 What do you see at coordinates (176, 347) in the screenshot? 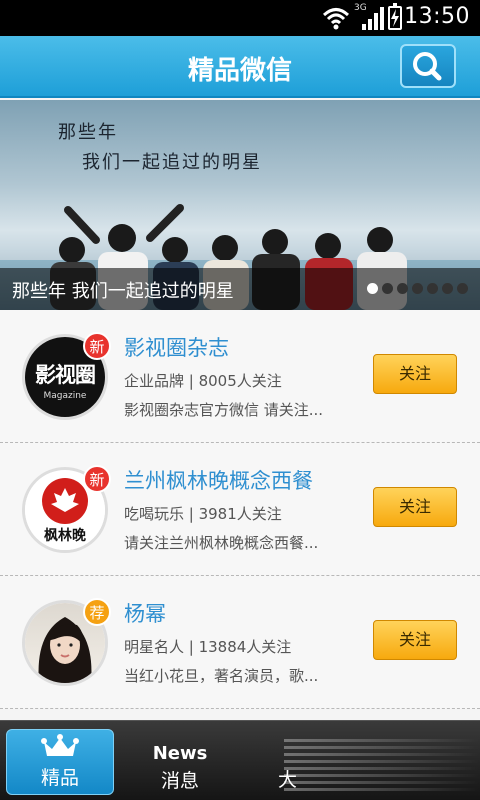
I see `account-name: 影视圈杂志` at bounding box center [176, 347].